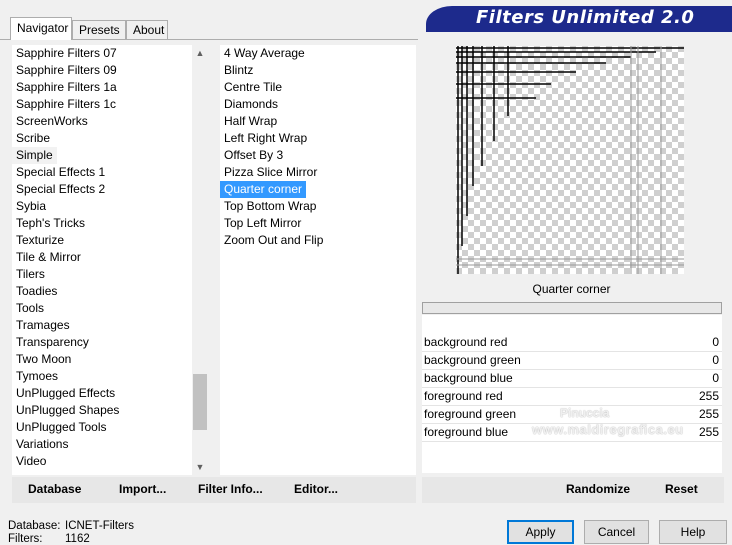 The width and height of the screenshot is (732, 545). Describe the element at coordinates (54, 489) in the screenshot. I see `database-button: Database` at that location.